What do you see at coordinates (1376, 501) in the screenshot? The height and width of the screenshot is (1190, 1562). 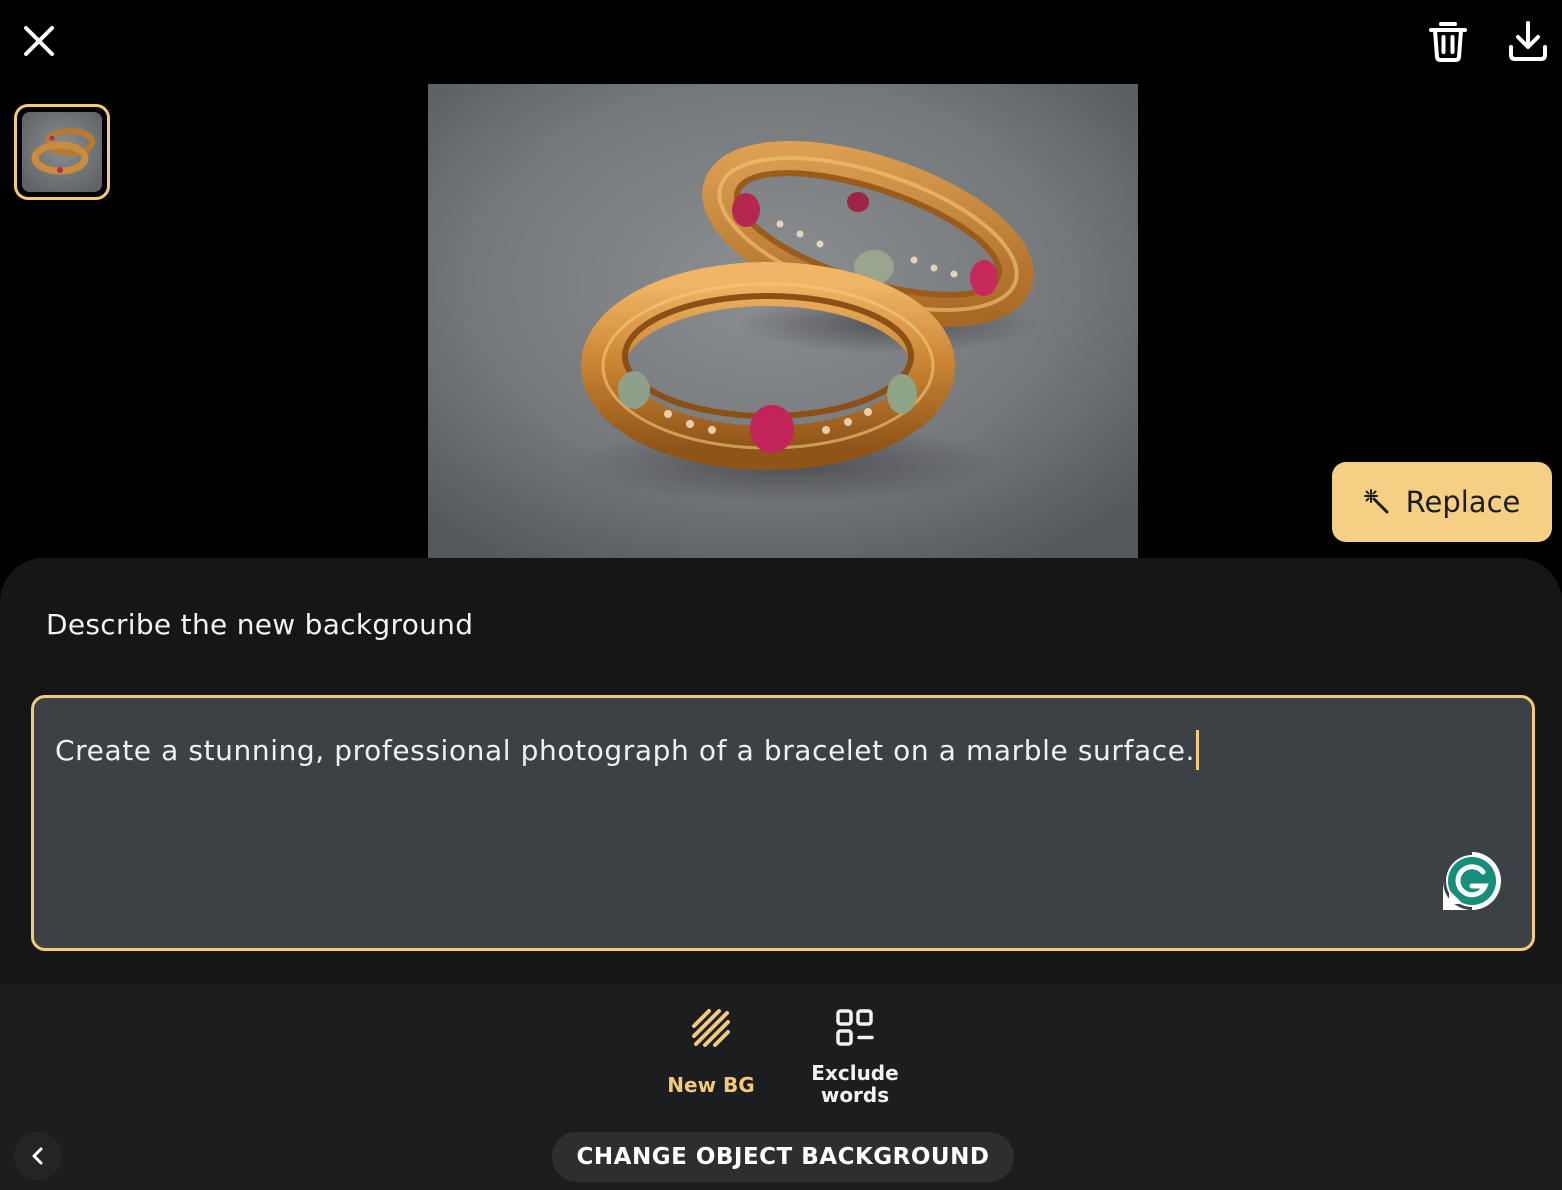 I see `magic-wand-icon` at bounding box center [1376, 501].